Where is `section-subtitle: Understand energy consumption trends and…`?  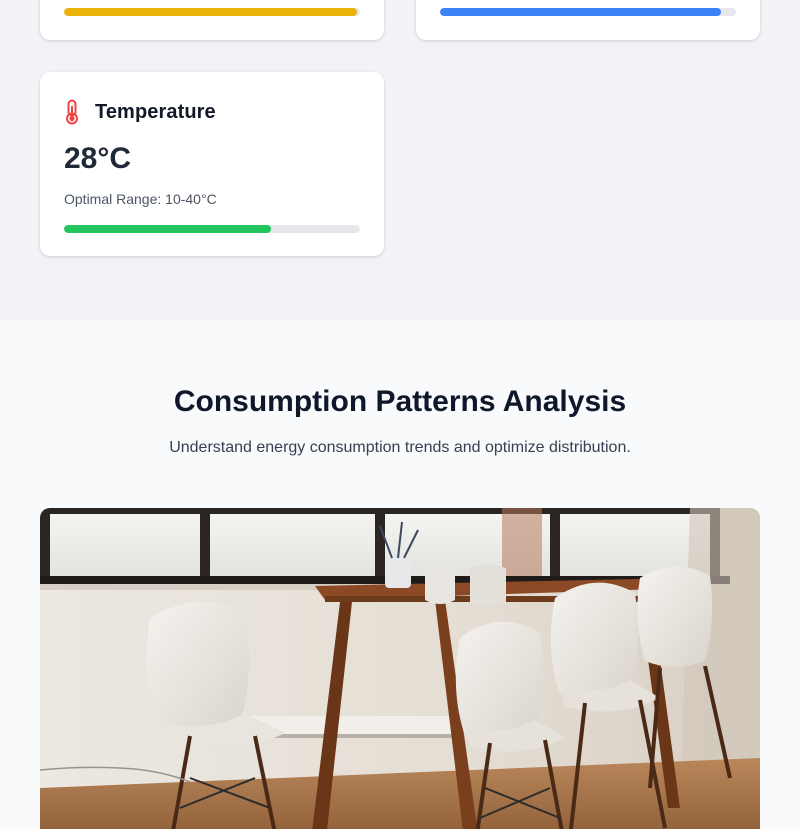 section-subtitle: Understand energy consumption trends and… is located at coordinates (400, 447).